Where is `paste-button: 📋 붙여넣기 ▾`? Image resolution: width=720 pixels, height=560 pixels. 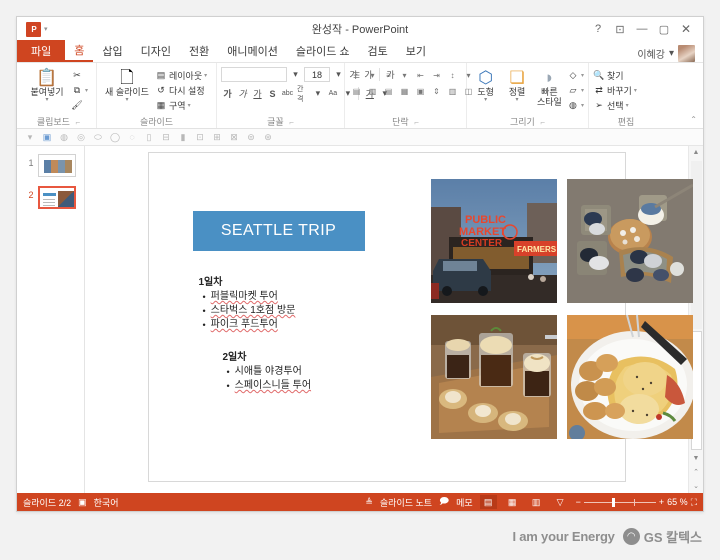
paste-button: 📋 붙여넣기 ▾ is located at coordinates (47, 84).